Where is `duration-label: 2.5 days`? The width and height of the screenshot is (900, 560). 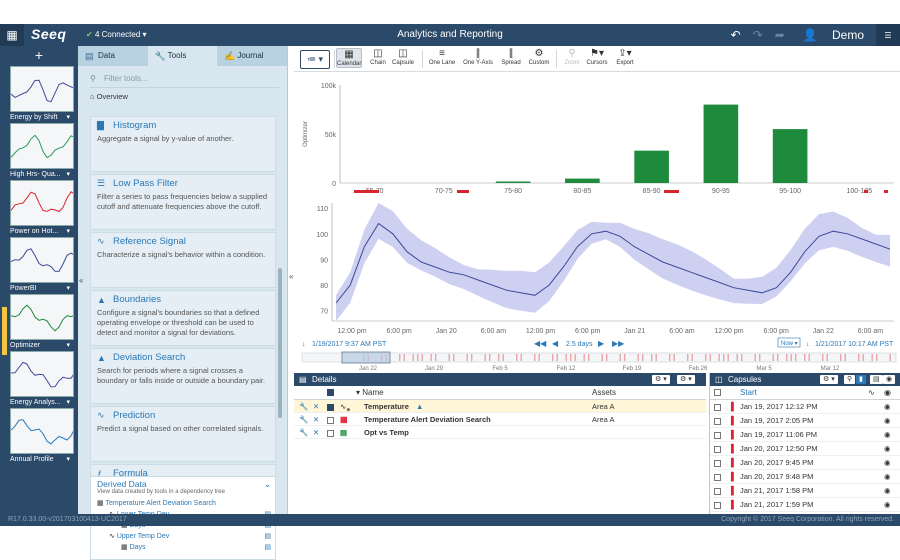 duration-label: 2.5 days is located at coordinates (579, 344).